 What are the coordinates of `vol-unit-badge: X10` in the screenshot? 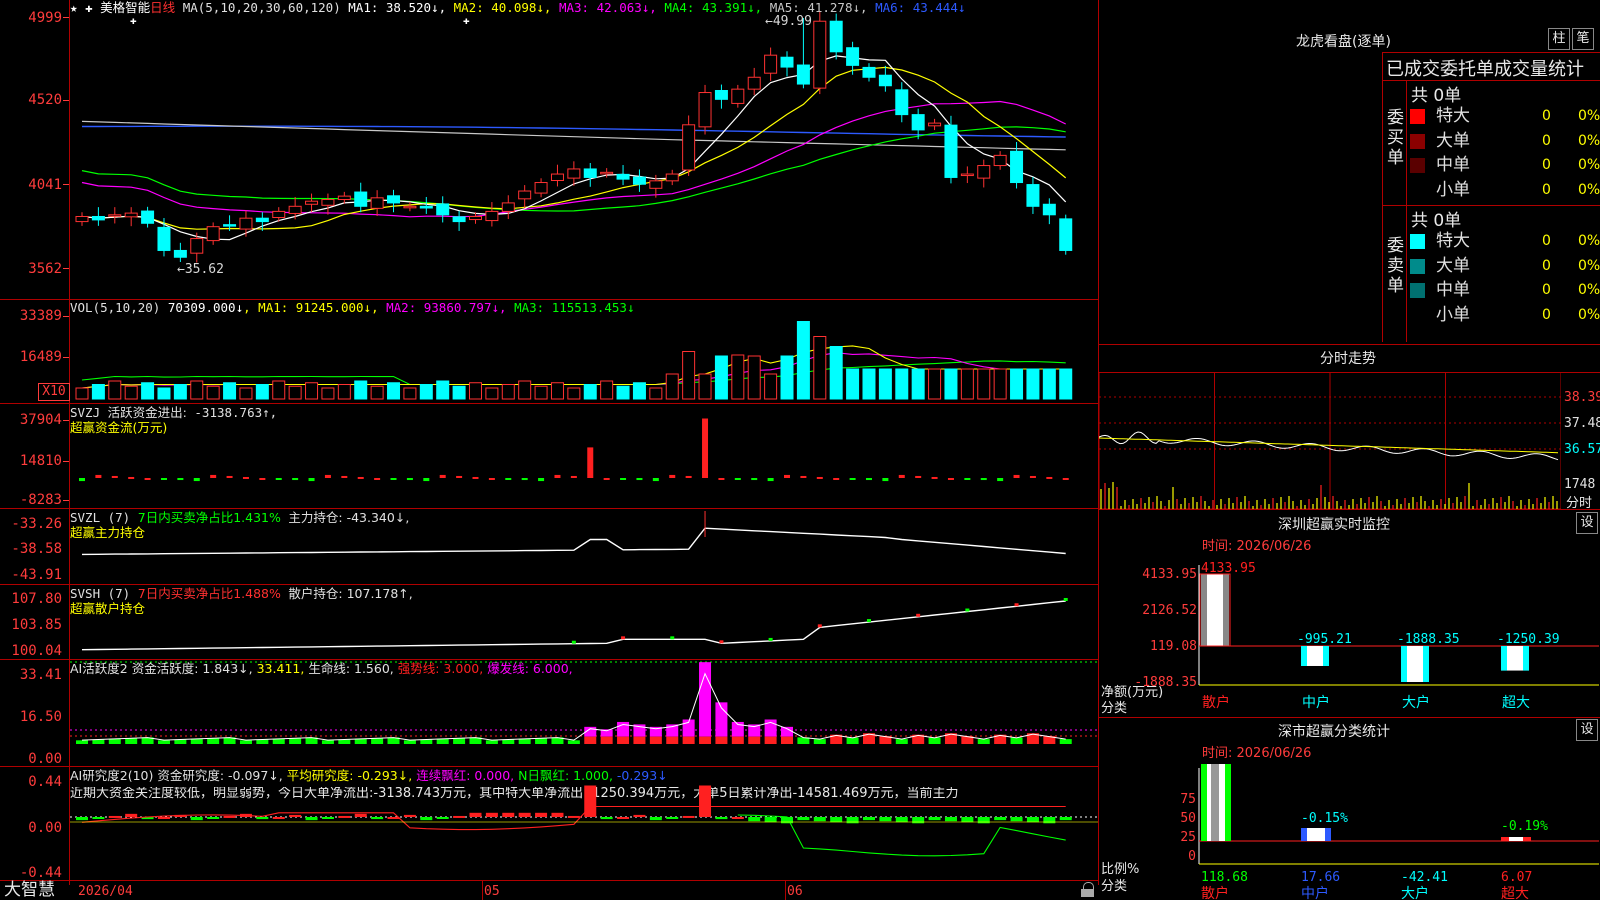 It's located at (54, 392).